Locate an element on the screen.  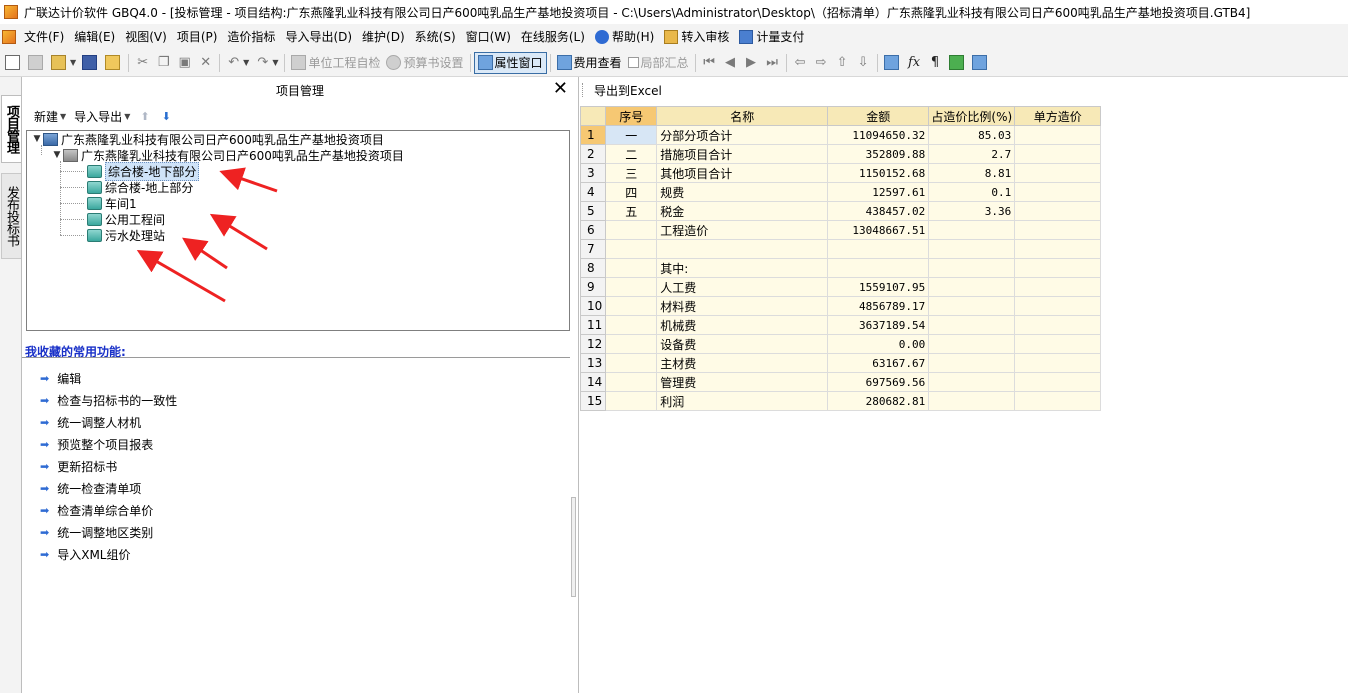
export-excel-button: 导出到Excel is located at coordinates (628, 90).